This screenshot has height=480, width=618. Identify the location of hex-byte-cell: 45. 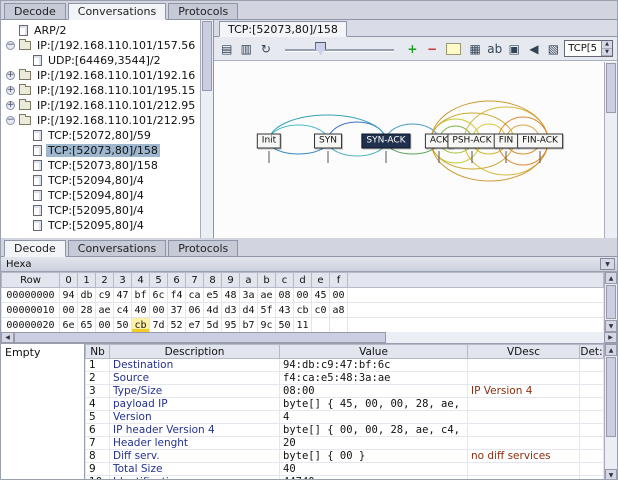
(320, 295).